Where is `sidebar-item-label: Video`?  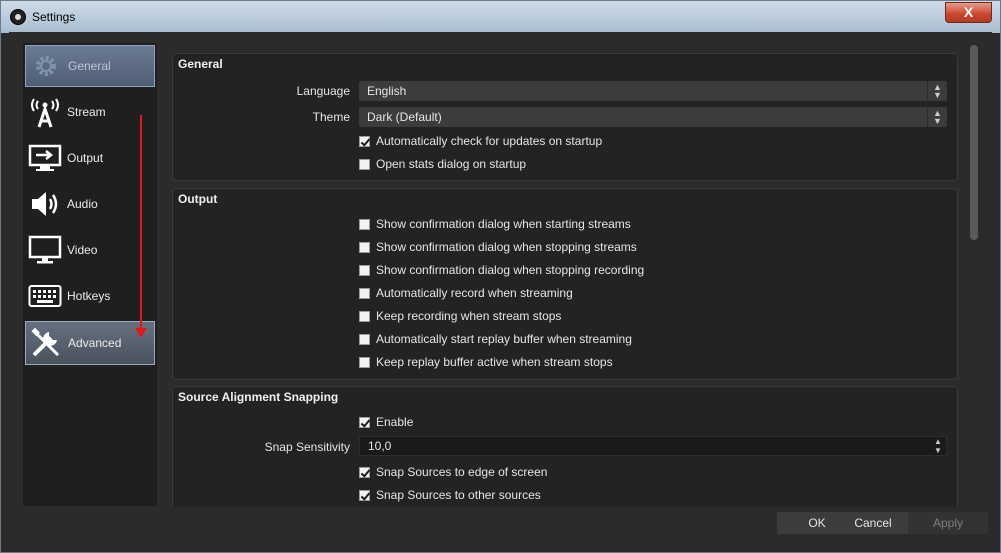 sidebar-item-label: Video is located at coordinates (82, 250).